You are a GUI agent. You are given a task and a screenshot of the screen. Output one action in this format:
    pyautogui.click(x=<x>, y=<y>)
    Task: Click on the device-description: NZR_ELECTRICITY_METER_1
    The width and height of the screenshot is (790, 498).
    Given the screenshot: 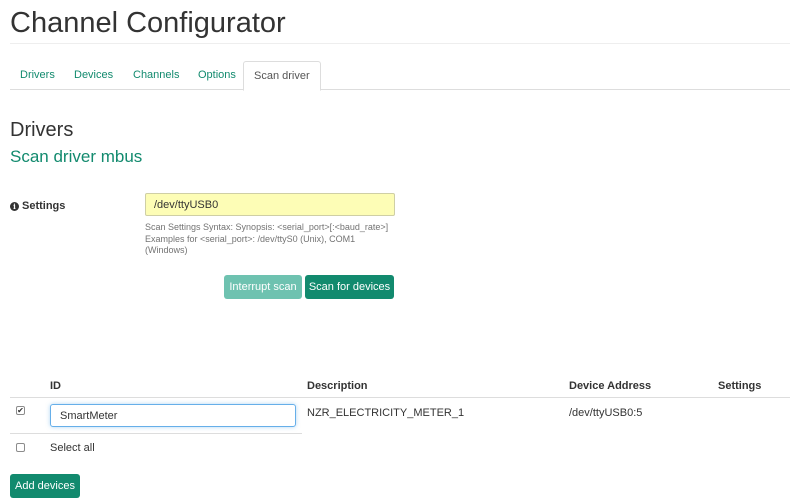 What is the action you would take?
    pyautogui.click(x=386, y=413)
    